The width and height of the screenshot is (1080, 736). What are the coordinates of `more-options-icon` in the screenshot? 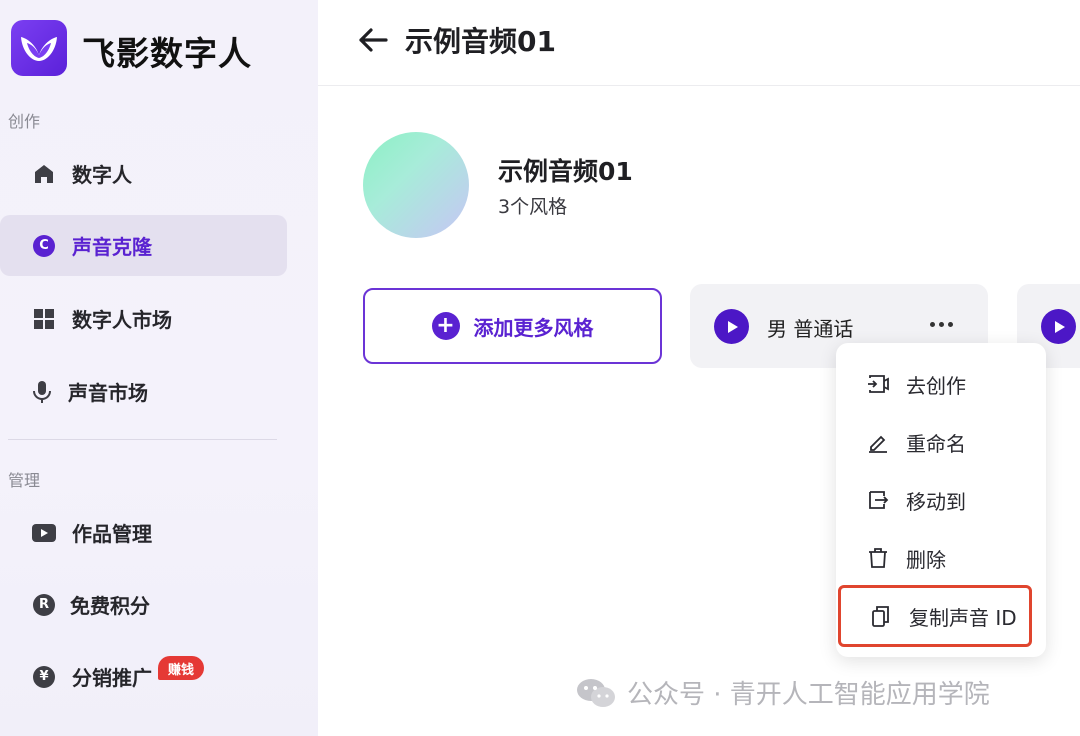 It's located at (941, 324).